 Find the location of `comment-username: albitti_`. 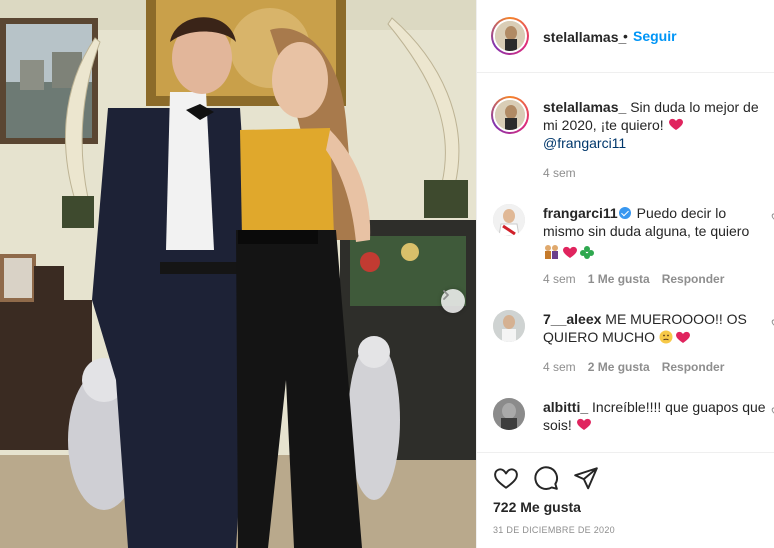

comment-username: albitti_ is located at coordinates (565, 407).